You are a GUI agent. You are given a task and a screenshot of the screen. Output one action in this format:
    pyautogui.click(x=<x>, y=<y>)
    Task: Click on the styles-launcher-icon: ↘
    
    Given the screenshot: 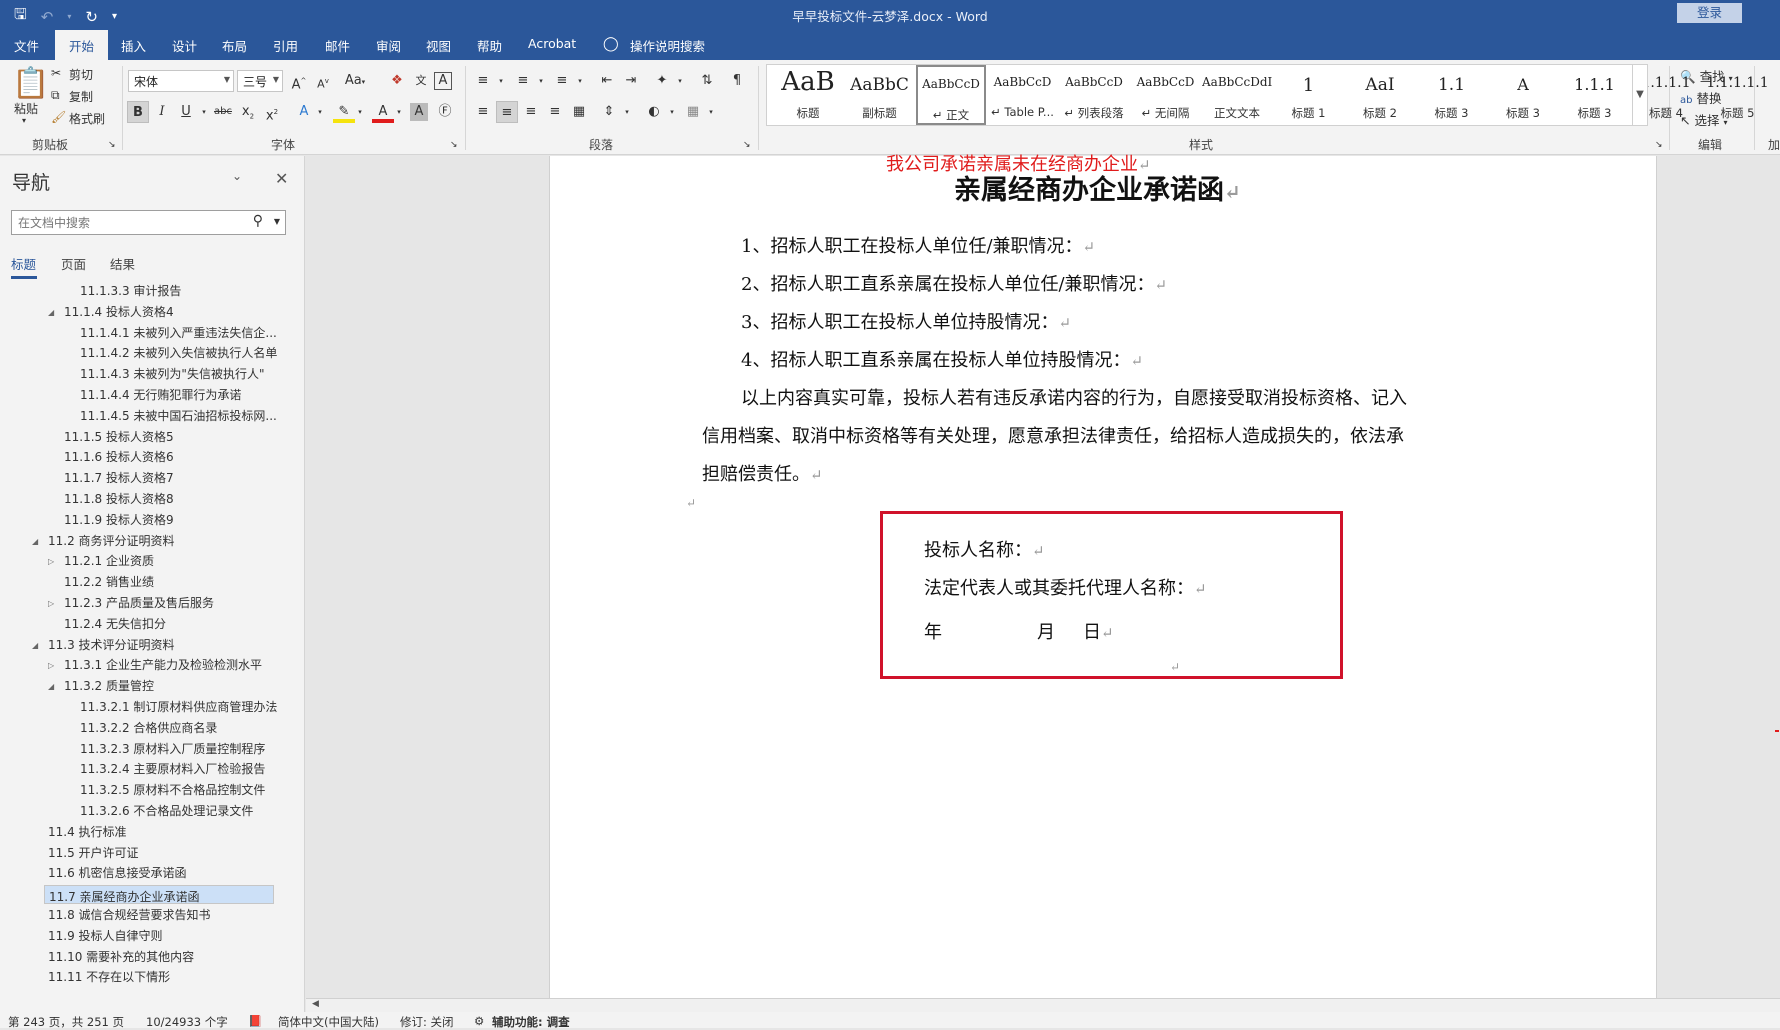 What is the action you would take?
    pyautogui.click(x=1659, y=145)
    